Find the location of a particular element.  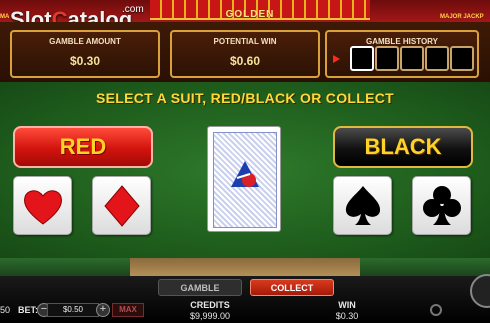

heart-icon is located at coordinates (42, 207).